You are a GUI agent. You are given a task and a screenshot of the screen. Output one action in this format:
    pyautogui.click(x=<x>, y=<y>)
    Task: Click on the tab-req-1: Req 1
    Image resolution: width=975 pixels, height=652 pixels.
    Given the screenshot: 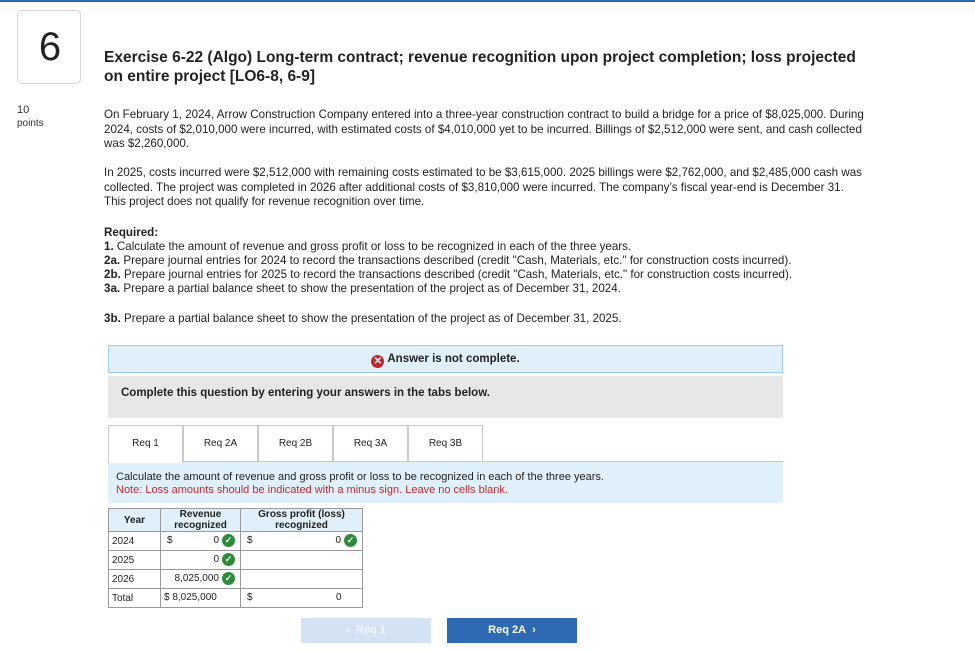 What is the action you would take?
    pyautogui.click(x=145, y=444)
    